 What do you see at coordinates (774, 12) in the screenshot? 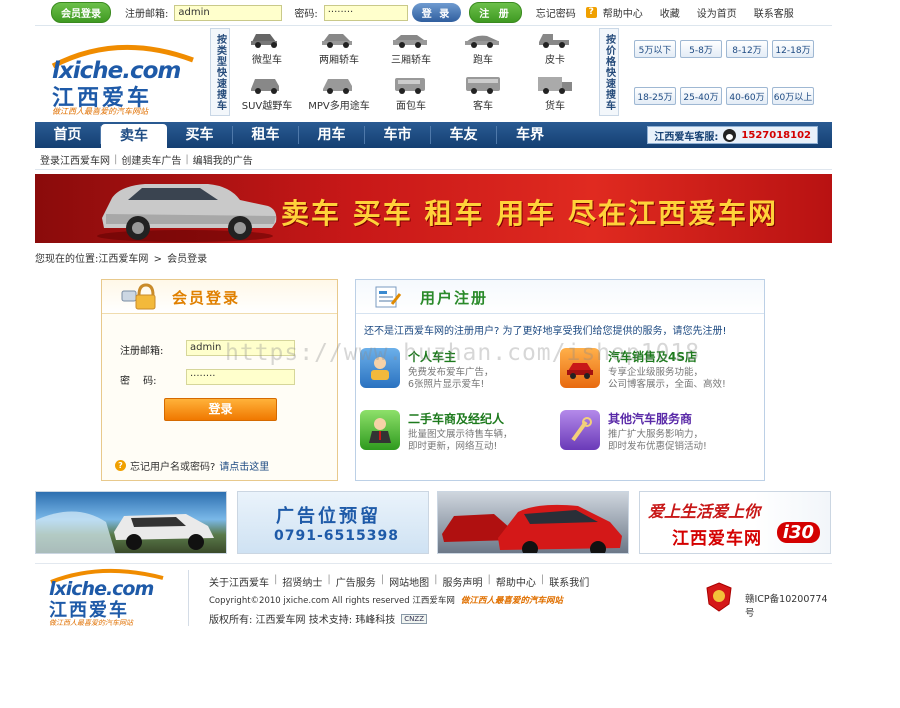
I see `contact-service-link: 联系客服` at bounding box center [774, 12].